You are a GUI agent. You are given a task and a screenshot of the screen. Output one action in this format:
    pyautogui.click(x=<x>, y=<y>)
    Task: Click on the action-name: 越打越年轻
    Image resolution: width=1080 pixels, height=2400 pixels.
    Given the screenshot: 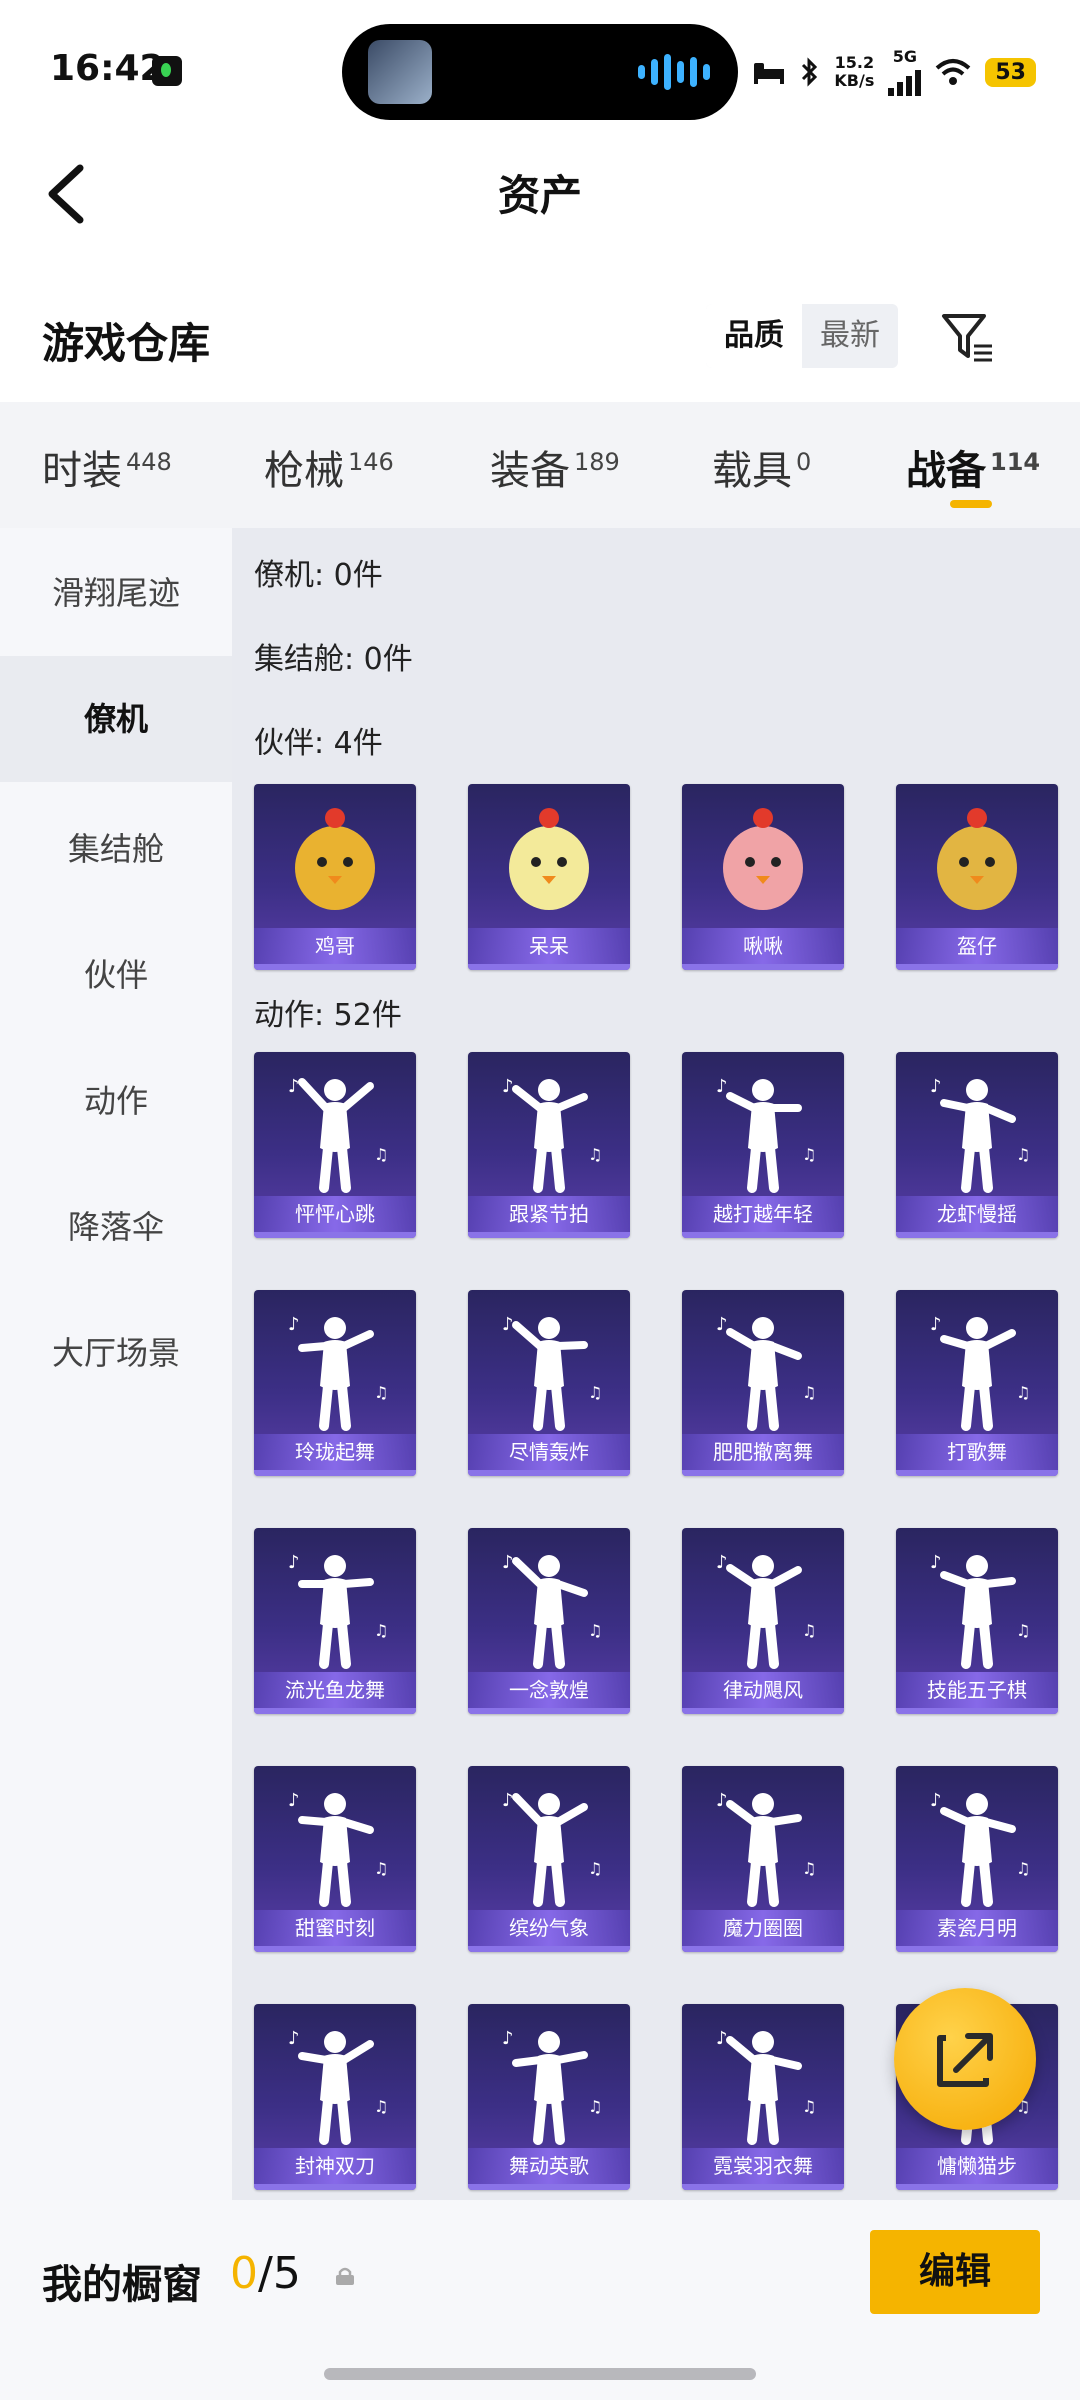 What is the action you would take?
    pyautogui.click(x=763, y=1214)
    